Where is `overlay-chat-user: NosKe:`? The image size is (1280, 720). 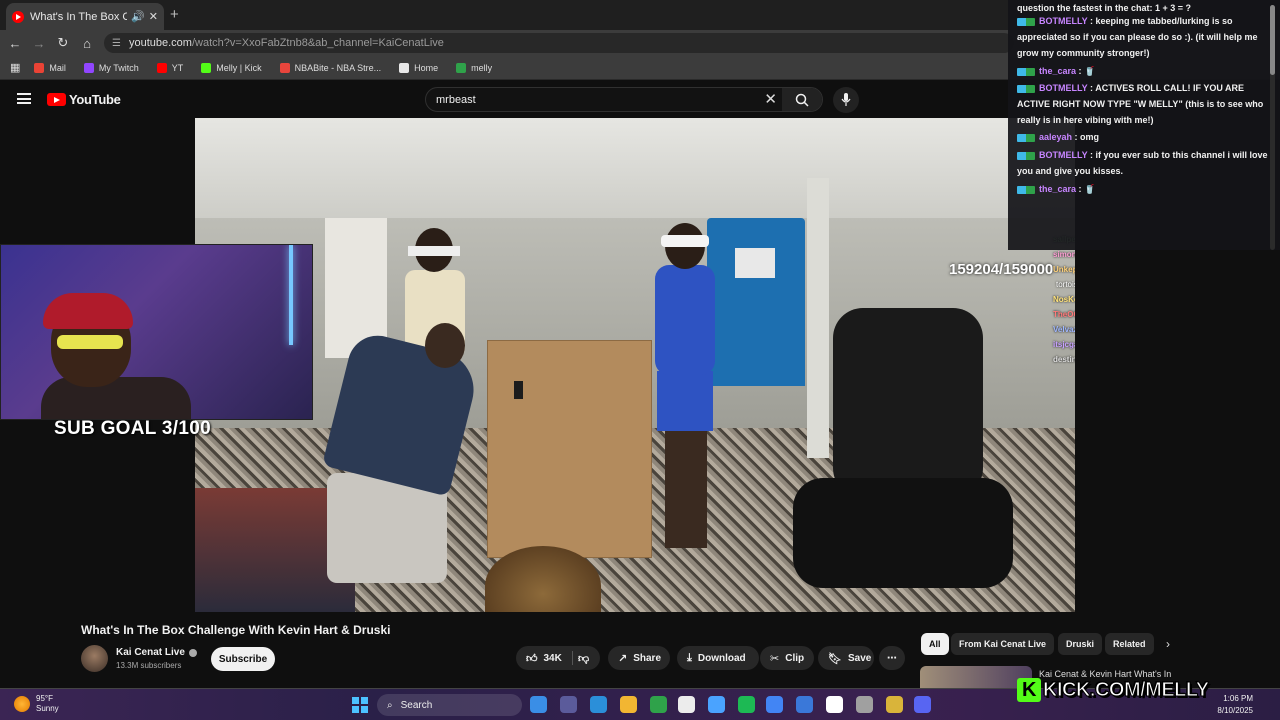 overlay-chat-user: NosKe: is located at coordinates (1064, 299).